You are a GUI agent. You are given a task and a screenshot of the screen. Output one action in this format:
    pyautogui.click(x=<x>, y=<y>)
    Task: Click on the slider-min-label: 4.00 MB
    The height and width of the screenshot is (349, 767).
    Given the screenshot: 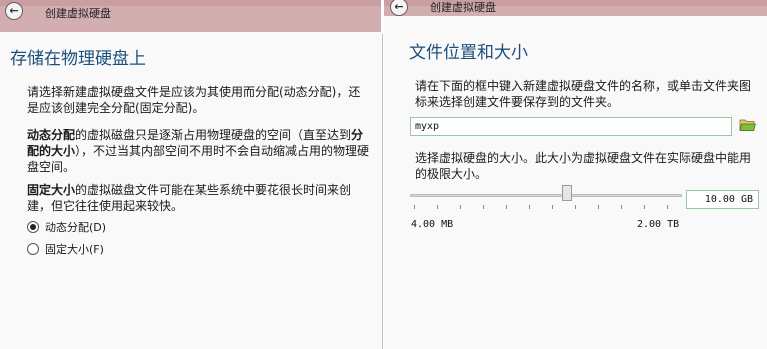 What is the action you would take?
    pyautogui.click(x=432, y=224)
    